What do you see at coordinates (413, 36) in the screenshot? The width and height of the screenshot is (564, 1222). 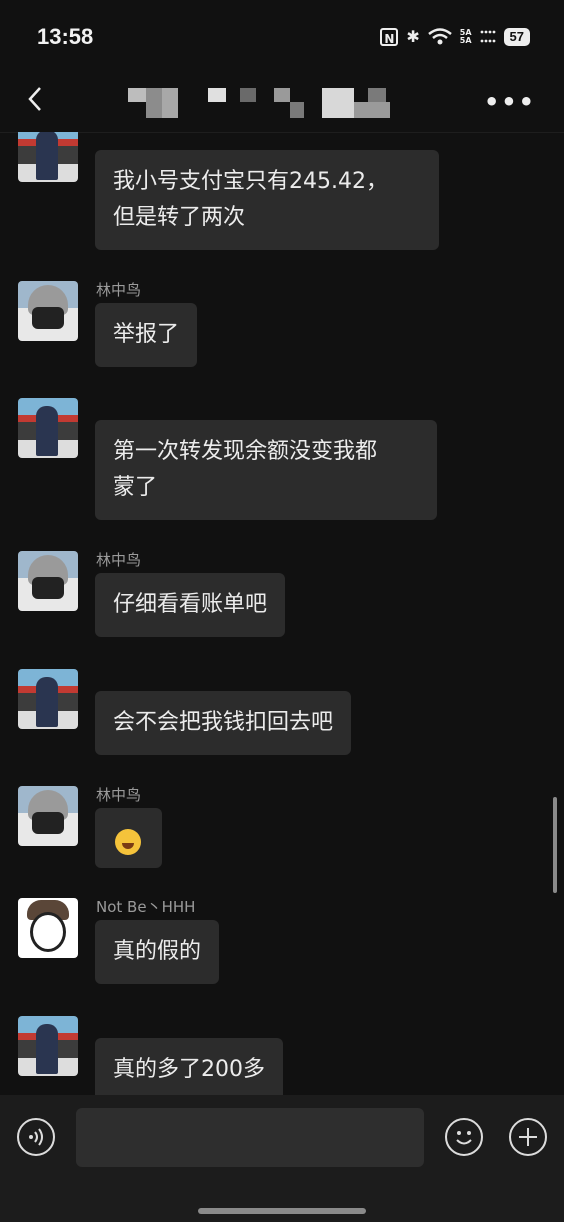 I see `bluetooth-icon: ✱` at bounding box center [413, 36].